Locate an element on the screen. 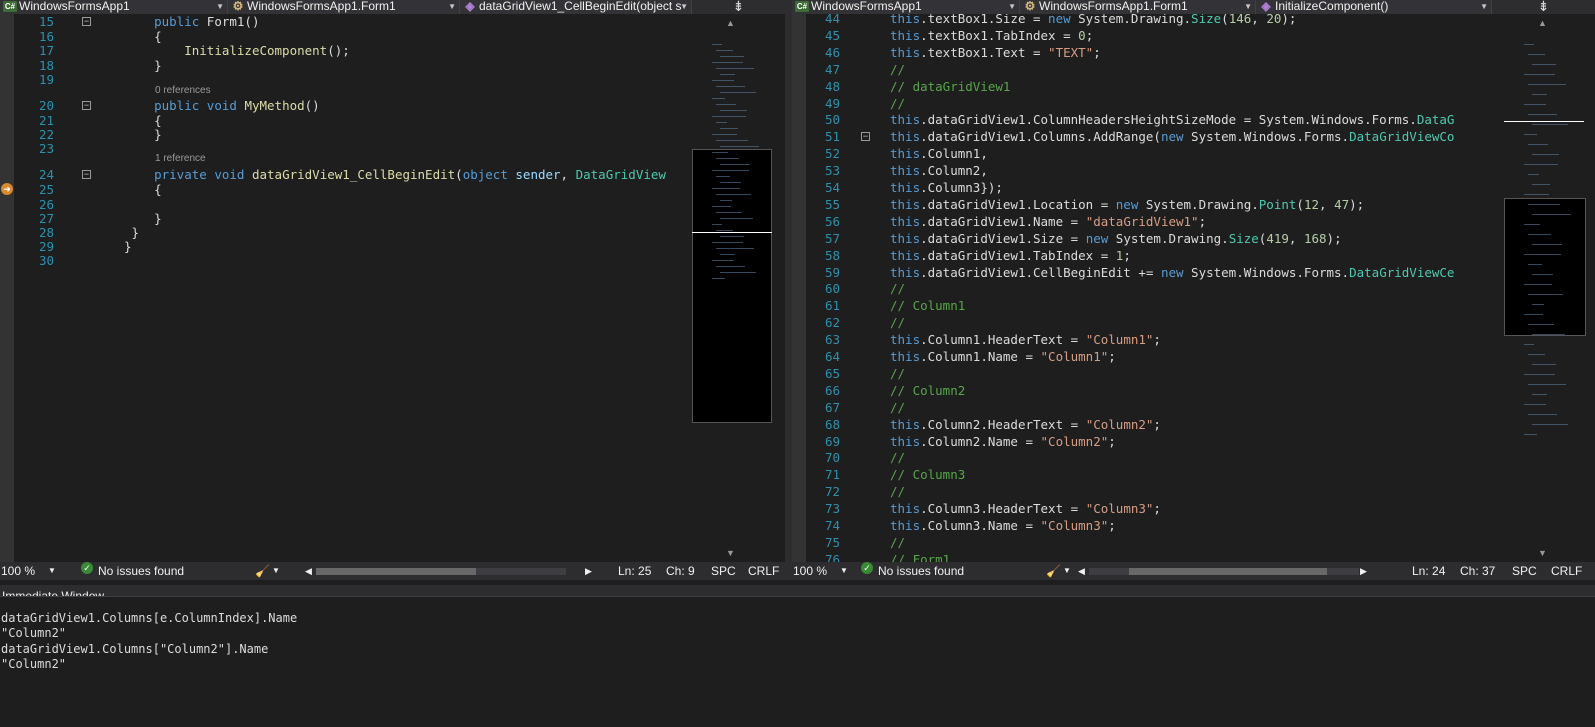 The image size is (1595, 727). column-indicator: Ch: 37 is located at coordinates (1477, 571).